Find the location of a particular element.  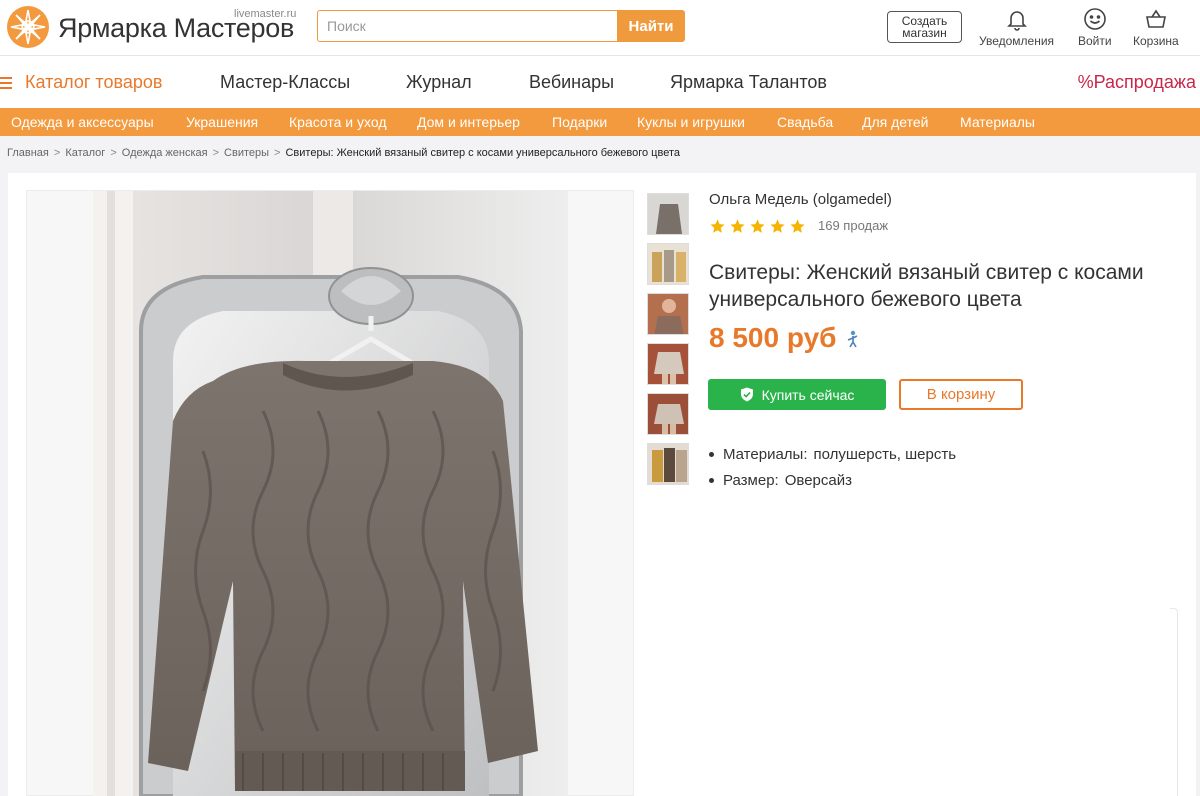

bell-icon is located at coordinates (1016, 21).